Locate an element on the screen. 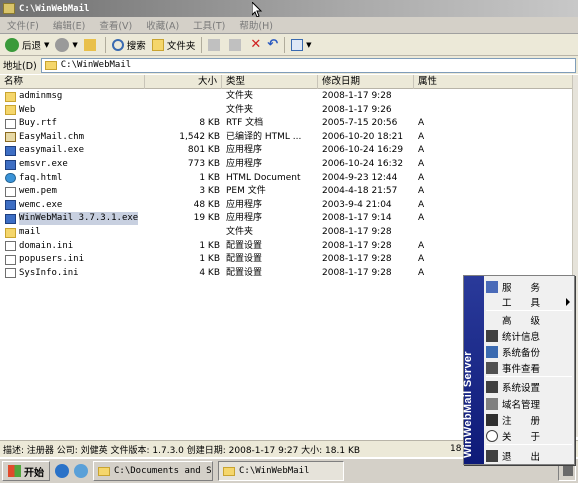 This screenshot has width=578, height=483. column-header-name: 名称 is located at coordinates (72, 82).